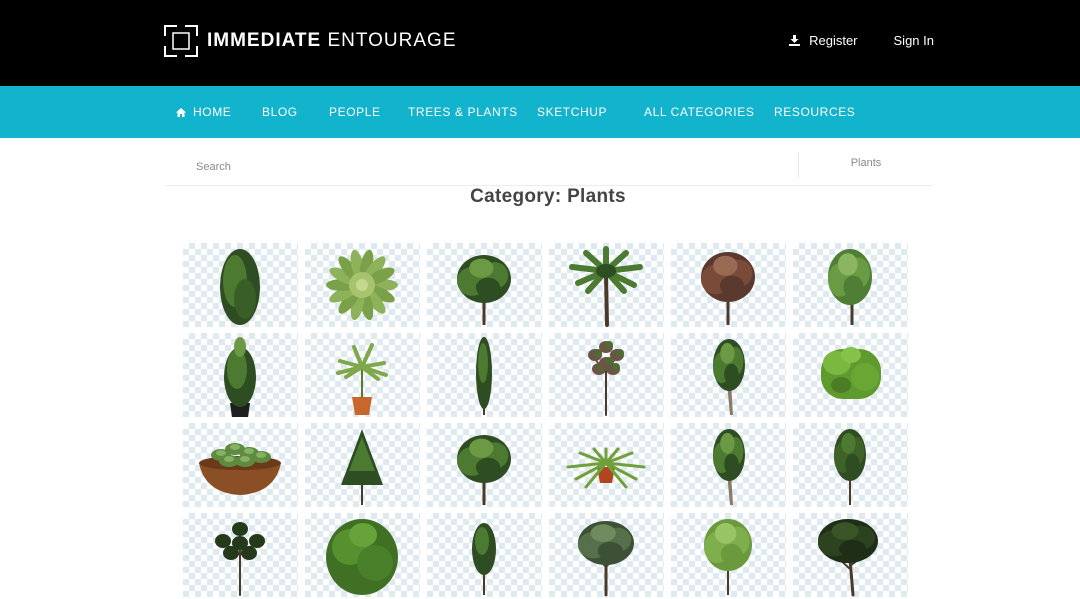 The height and width of the screenshot is (599, 1080). Describe the element at coordinates (814, 112) in the screenshot. I see `nav-resources: RESOURCES` at that location.